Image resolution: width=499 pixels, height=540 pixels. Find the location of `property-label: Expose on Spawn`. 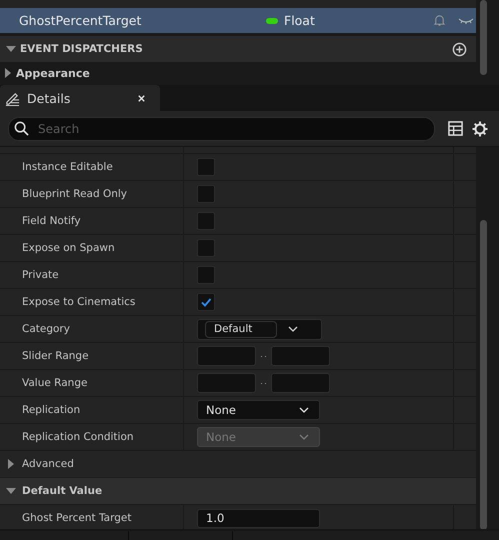

property-label: Expose on Spawn is located at coordinates (68, 248).